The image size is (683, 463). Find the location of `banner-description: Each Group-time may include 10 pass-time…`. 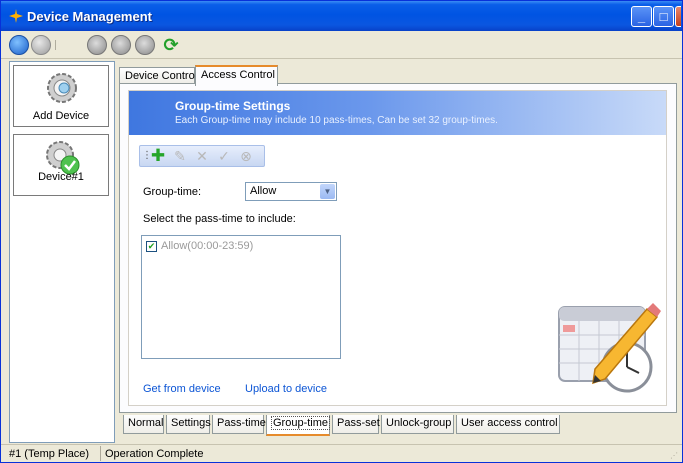

banner-description: Each Group-time may include 10 pass-time… is located at coordinates (336, 120).